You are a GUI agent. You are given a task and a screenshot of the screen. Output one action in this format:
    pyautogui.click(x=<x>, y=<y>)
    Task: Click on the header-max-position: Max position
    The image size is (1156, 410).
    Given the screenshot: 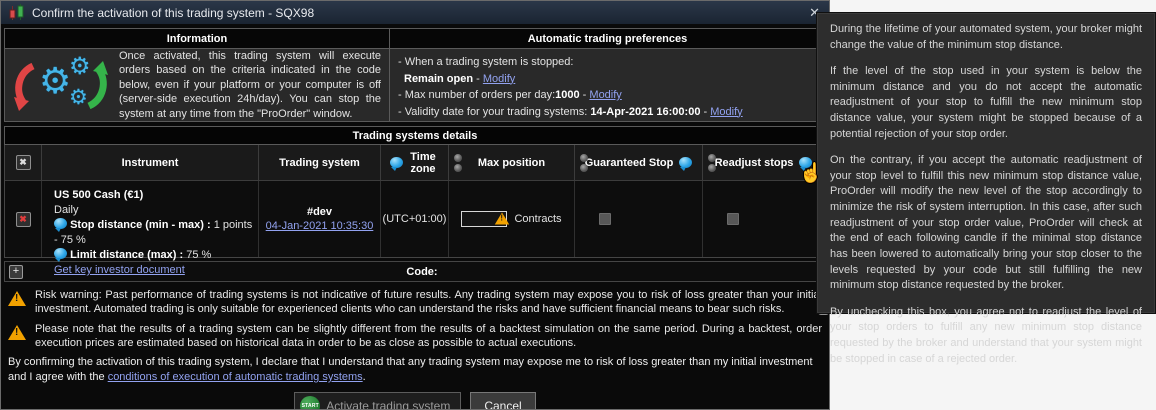 What is the action you would take?
    pyautogui.click(x=512, y=163)
    